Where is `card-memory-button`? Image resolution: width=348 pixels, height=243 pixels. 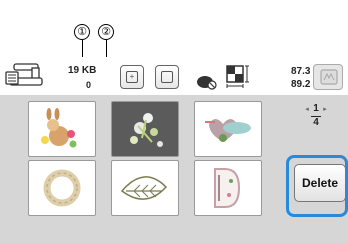 card-memory-button is located at coordinates (167, 77).